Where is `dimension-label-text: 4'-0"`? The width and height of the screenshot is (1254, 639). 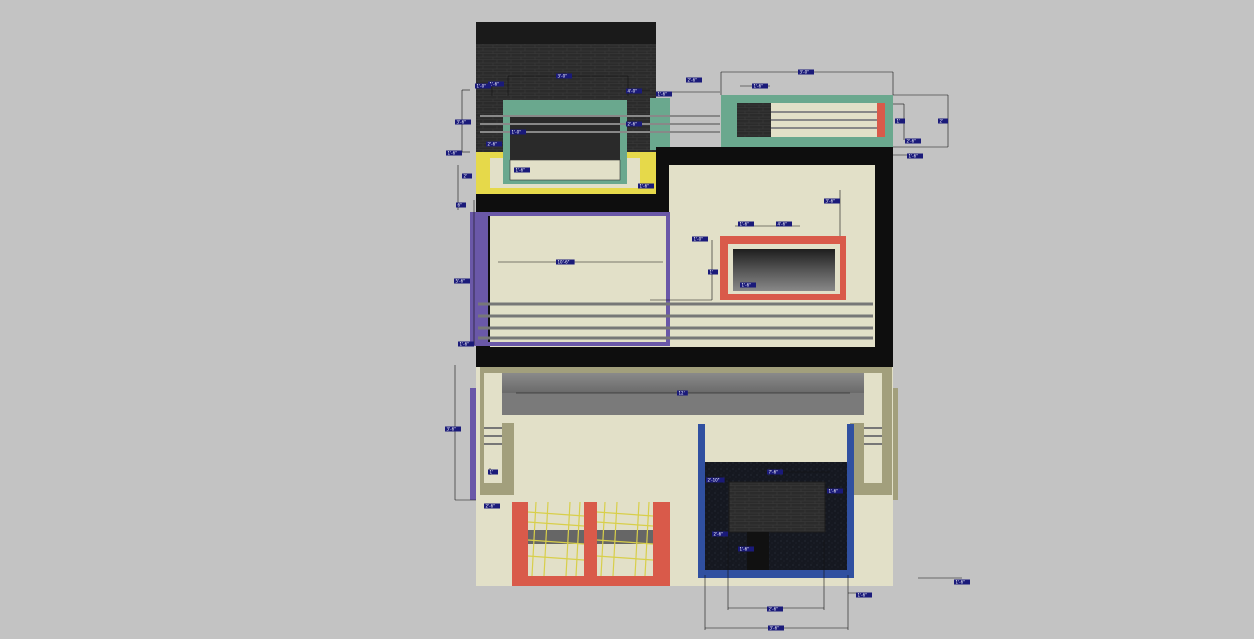 dimension-label-text: 4'-0" is located at coordinates (633, 91).